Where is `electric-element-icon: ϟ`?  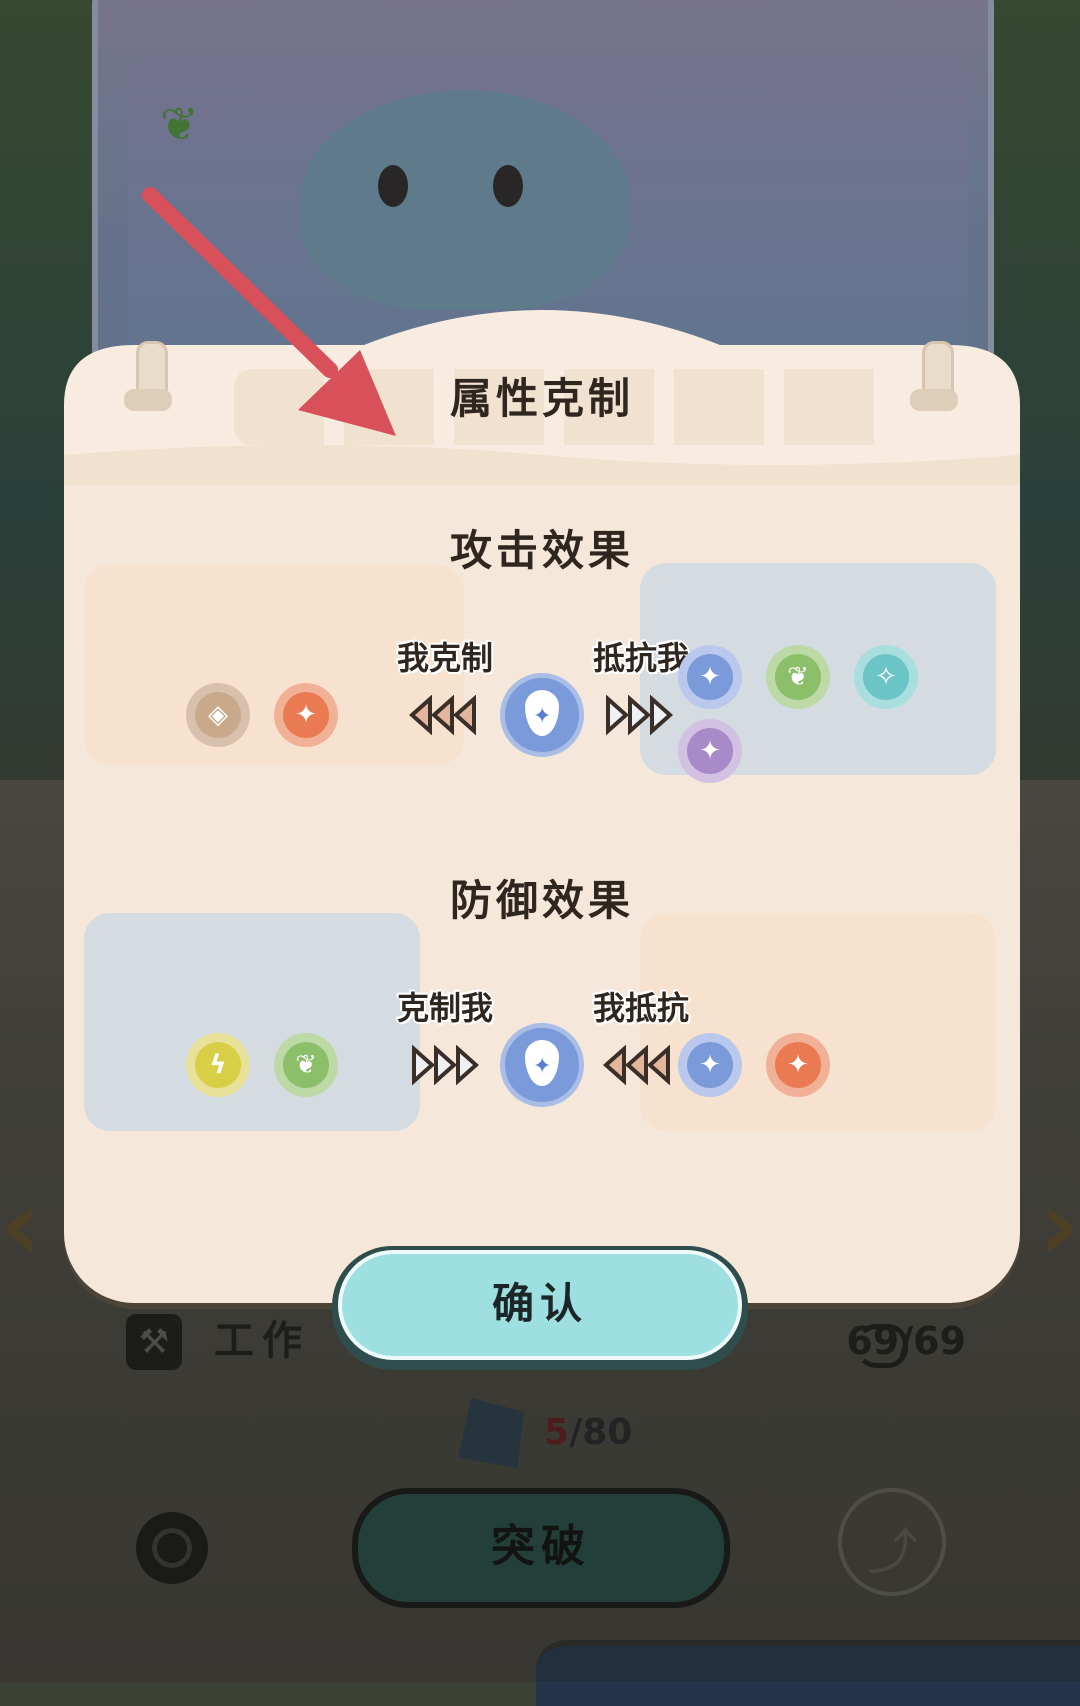
electric-element-icon: ϟ is located at coordinates (218, 1065).